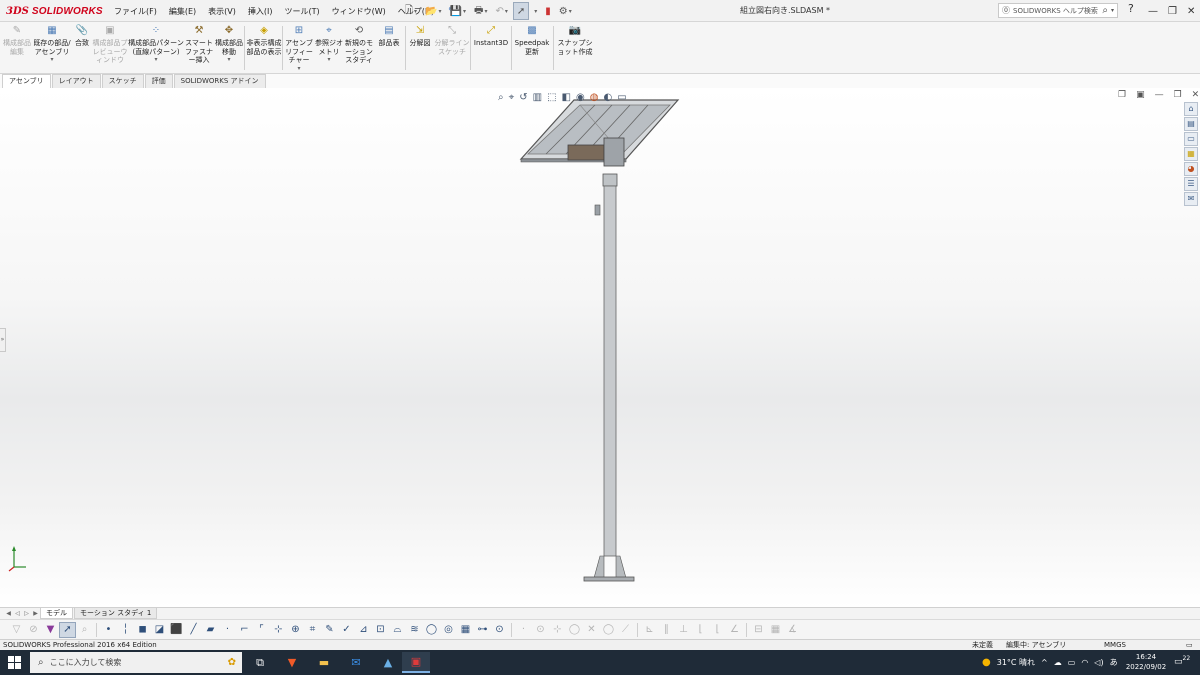 The width and height of the screenshot is (1200, 675). What do you see at coordinates (416, 662) in the screenshot?
I see `solidworks-taskbar-icon: ▣` at bounding box center [416, 662].